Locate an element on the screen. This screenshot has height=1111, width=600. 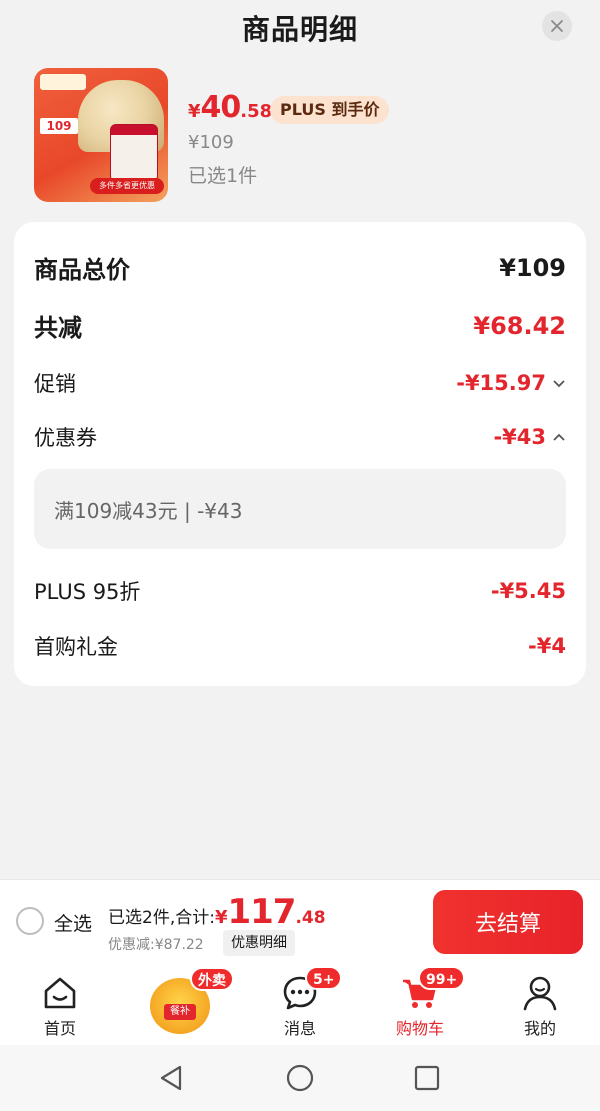
promo-value-wrap: -¥15.97 is located at coordinates (511, 383).